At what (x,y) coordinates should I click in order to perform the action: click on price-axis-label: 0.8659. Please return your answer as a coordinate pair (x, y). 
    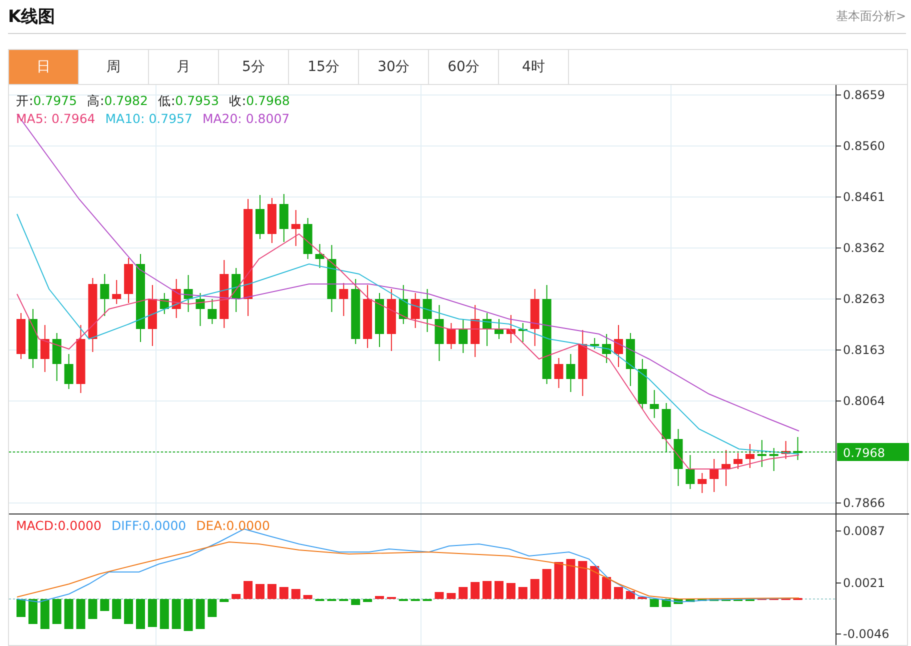
    Looking at the image, I should click on (864, 95).